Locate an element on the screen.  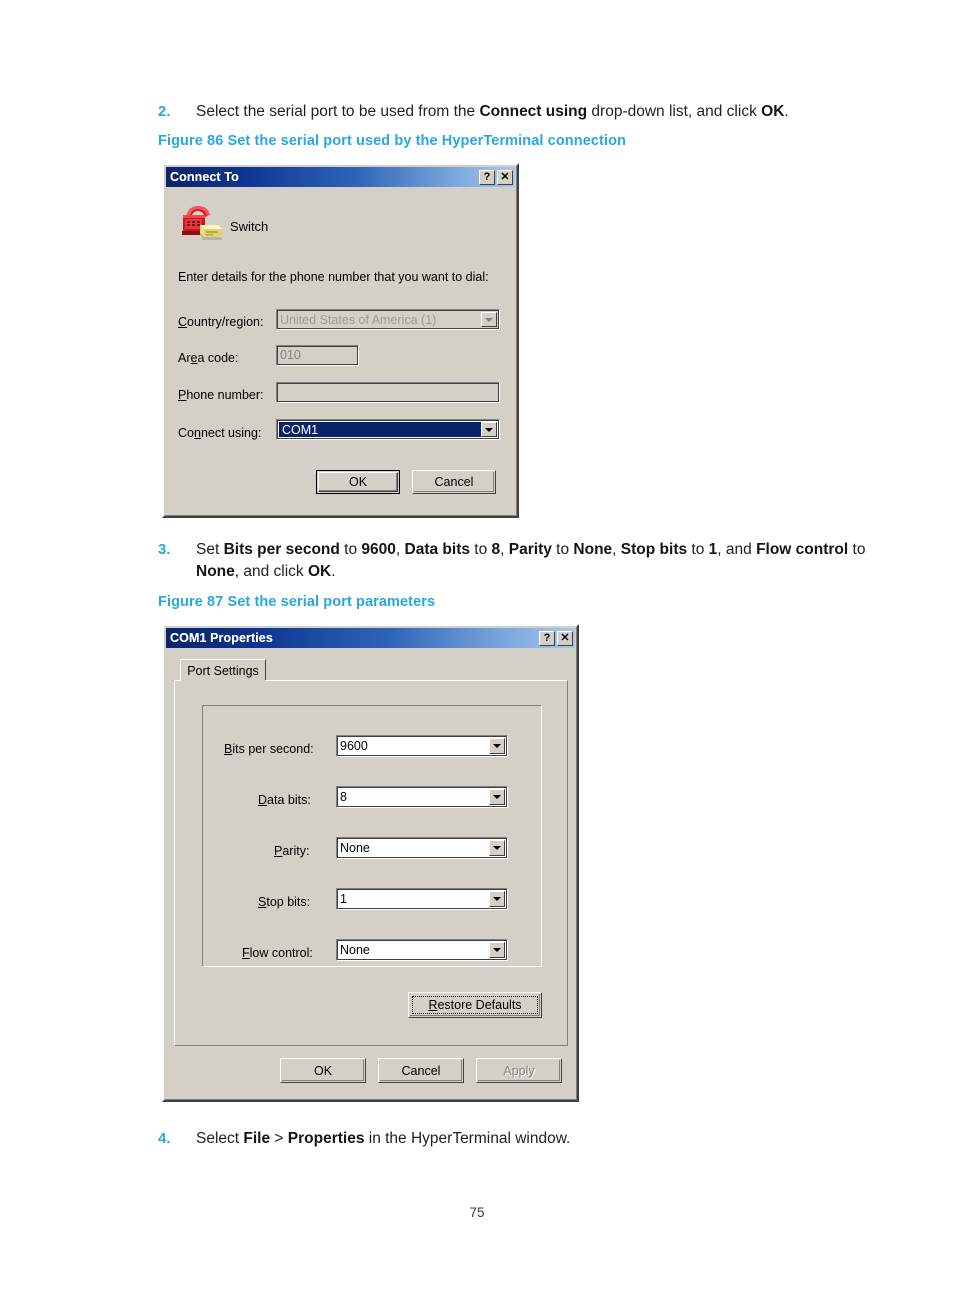
com1-cancel-label: Cancel is located at coordinates (421, 1070).